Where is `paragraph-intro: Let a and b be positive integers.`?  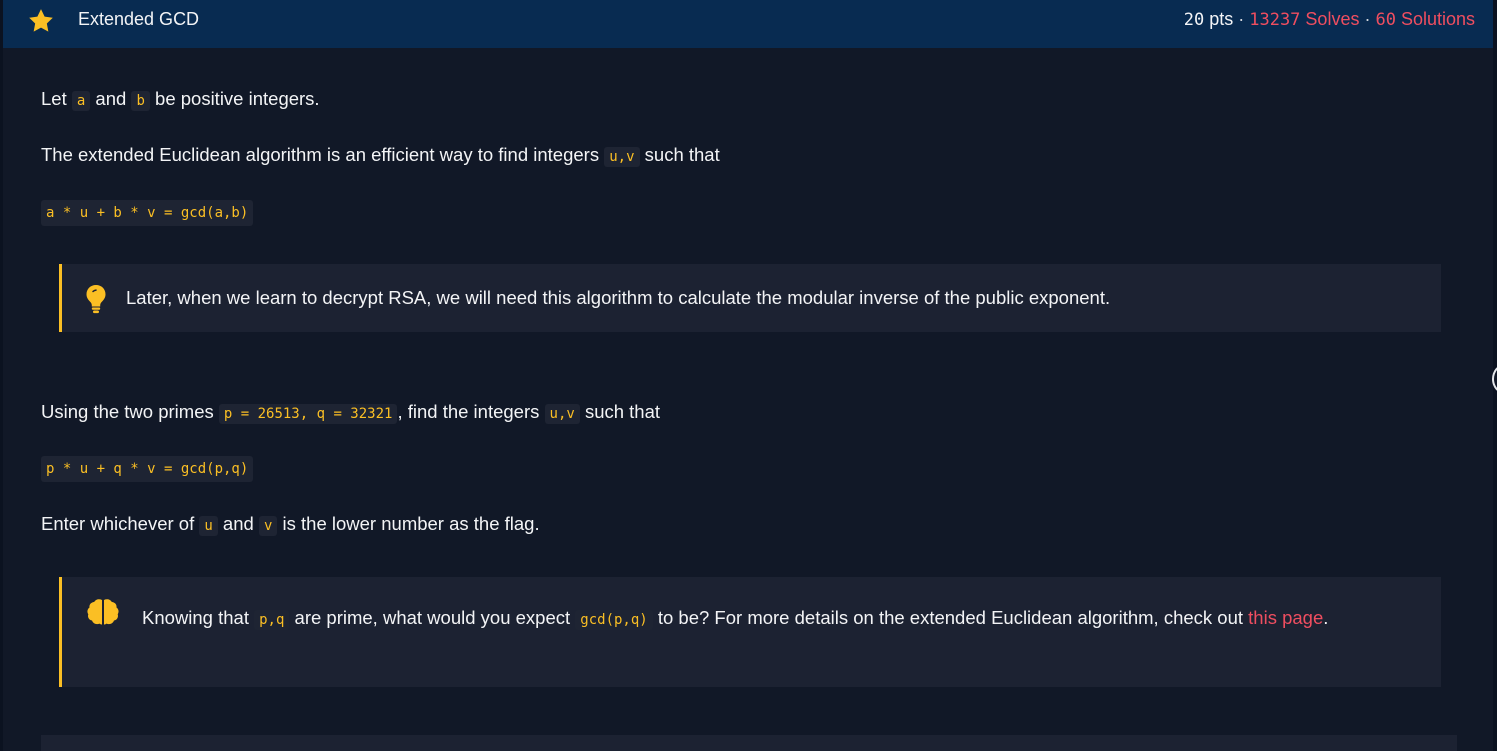 paragraph-intro: Let a and b be positive integers. is located at coordinates (180, 99).